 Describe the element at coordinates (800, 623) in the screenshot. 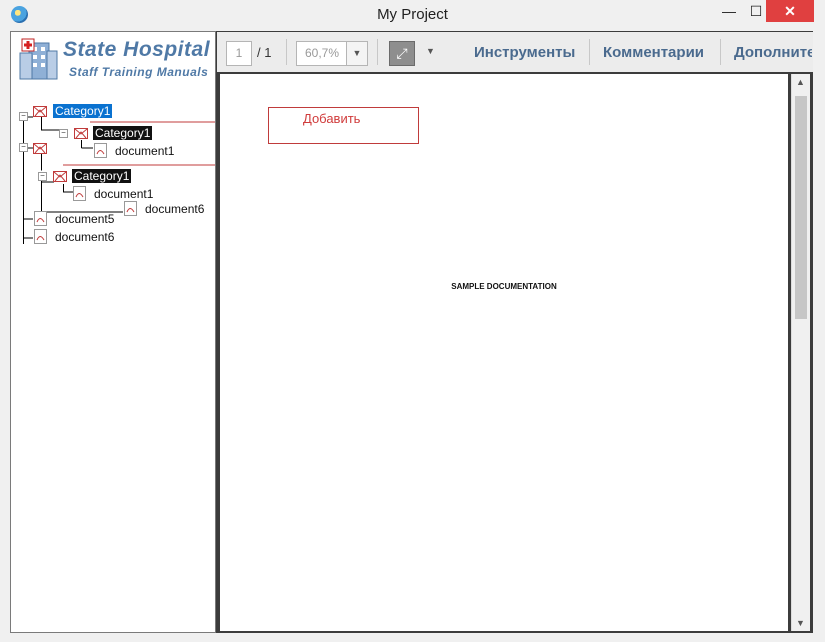

I see `scroll-down-icon: ▼` at that location.